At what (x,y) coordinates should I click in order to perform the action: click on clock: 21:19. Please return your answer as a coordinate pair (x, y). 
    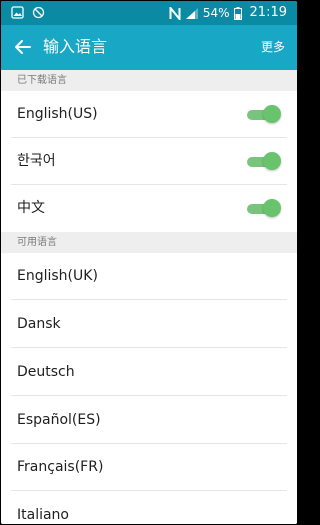
    Looking at the image, I should click on (268, 12).